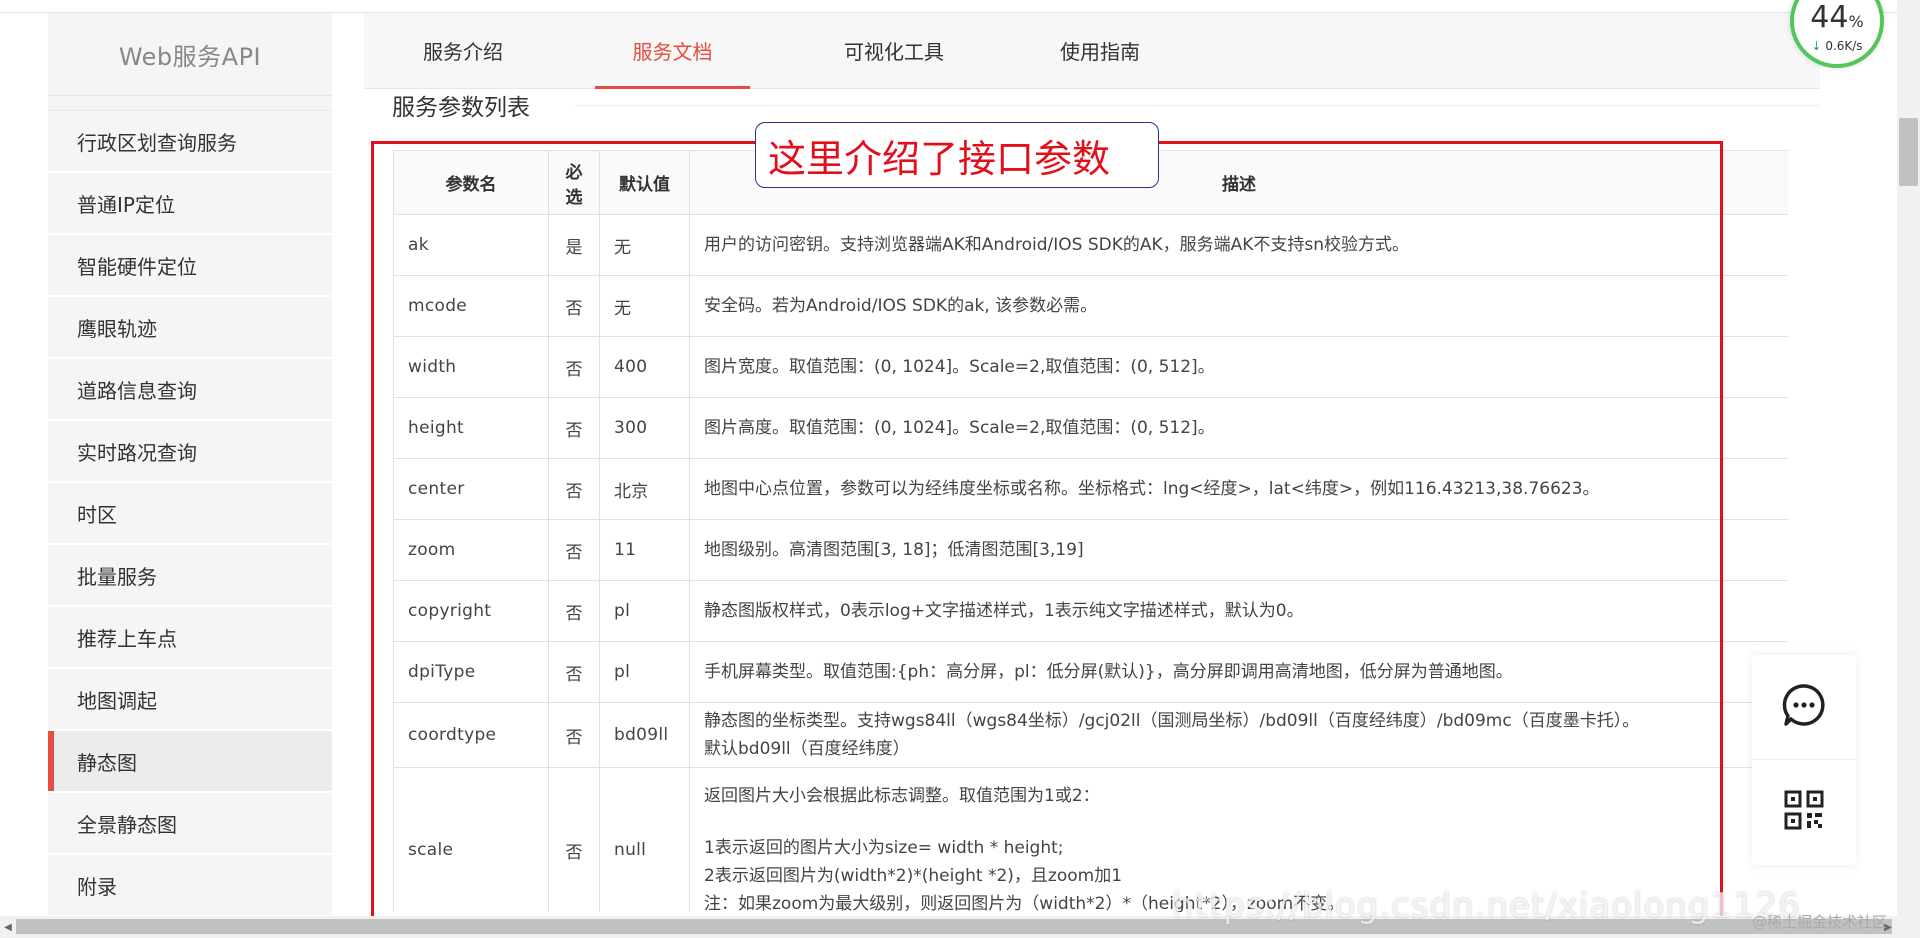 The image size is (1920, 938). I want to click on sidebar-item-district-query: 行政区划查询服务, so click(190, 142).